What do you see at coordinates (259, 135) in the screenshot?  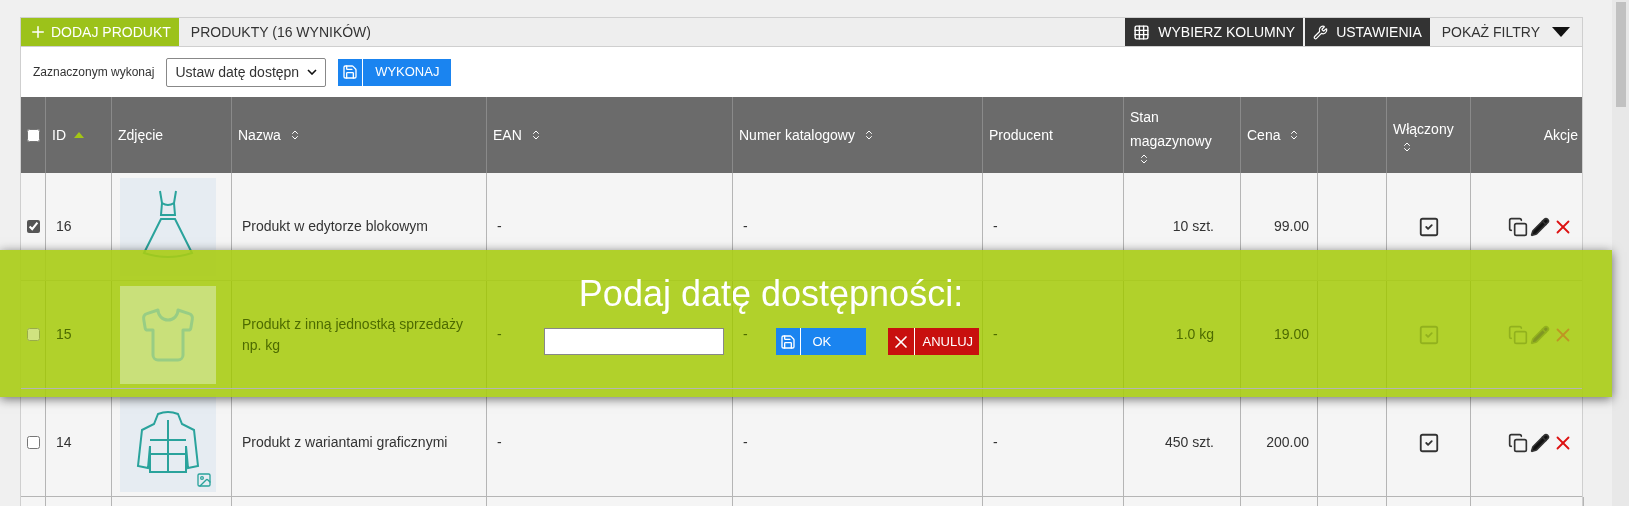 I see `column-header: Nazwa` at bounding box center [259, 135].